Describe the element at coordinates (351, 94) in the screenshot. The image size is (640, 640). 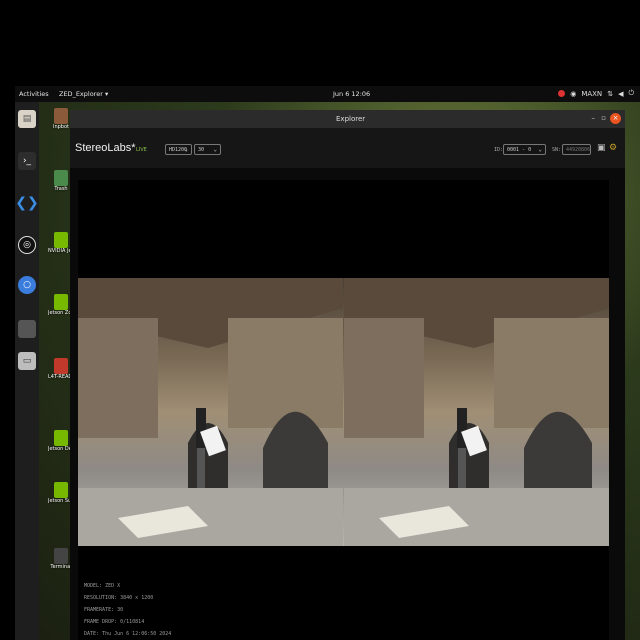
I see `clock: Jun 6 12:06` at that location.